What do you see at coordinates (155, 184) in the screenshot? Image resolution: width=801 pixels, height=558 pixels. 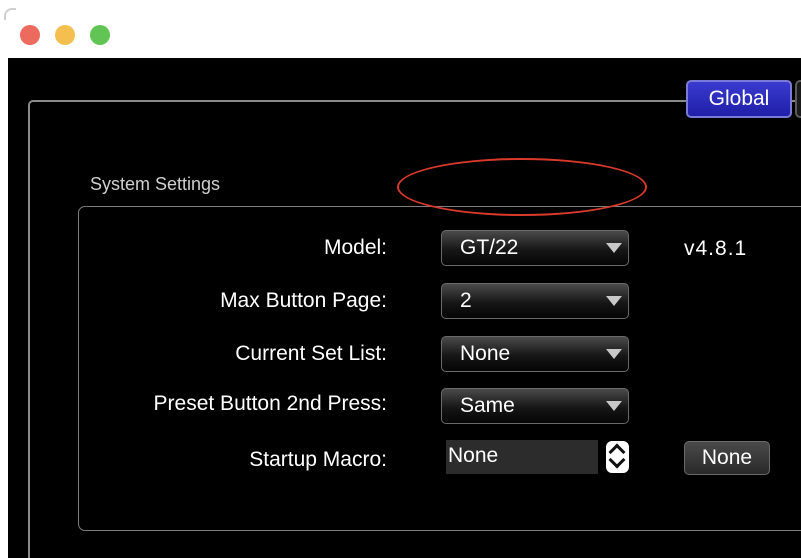 I see `section-title: System Settings` at bounding box center [155, 184].